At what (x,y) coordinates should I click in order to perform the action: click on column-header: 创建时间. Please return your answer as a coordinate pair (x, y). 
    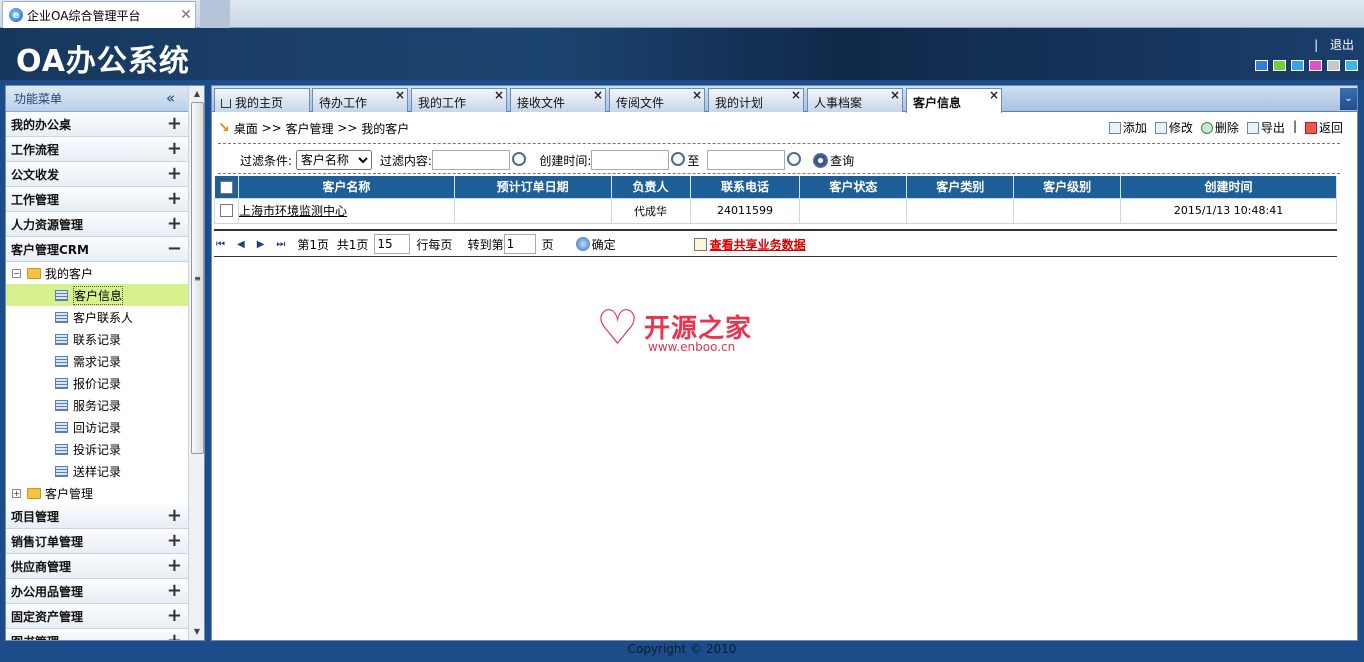
    Looking at the image, I should click on (1228, 187).